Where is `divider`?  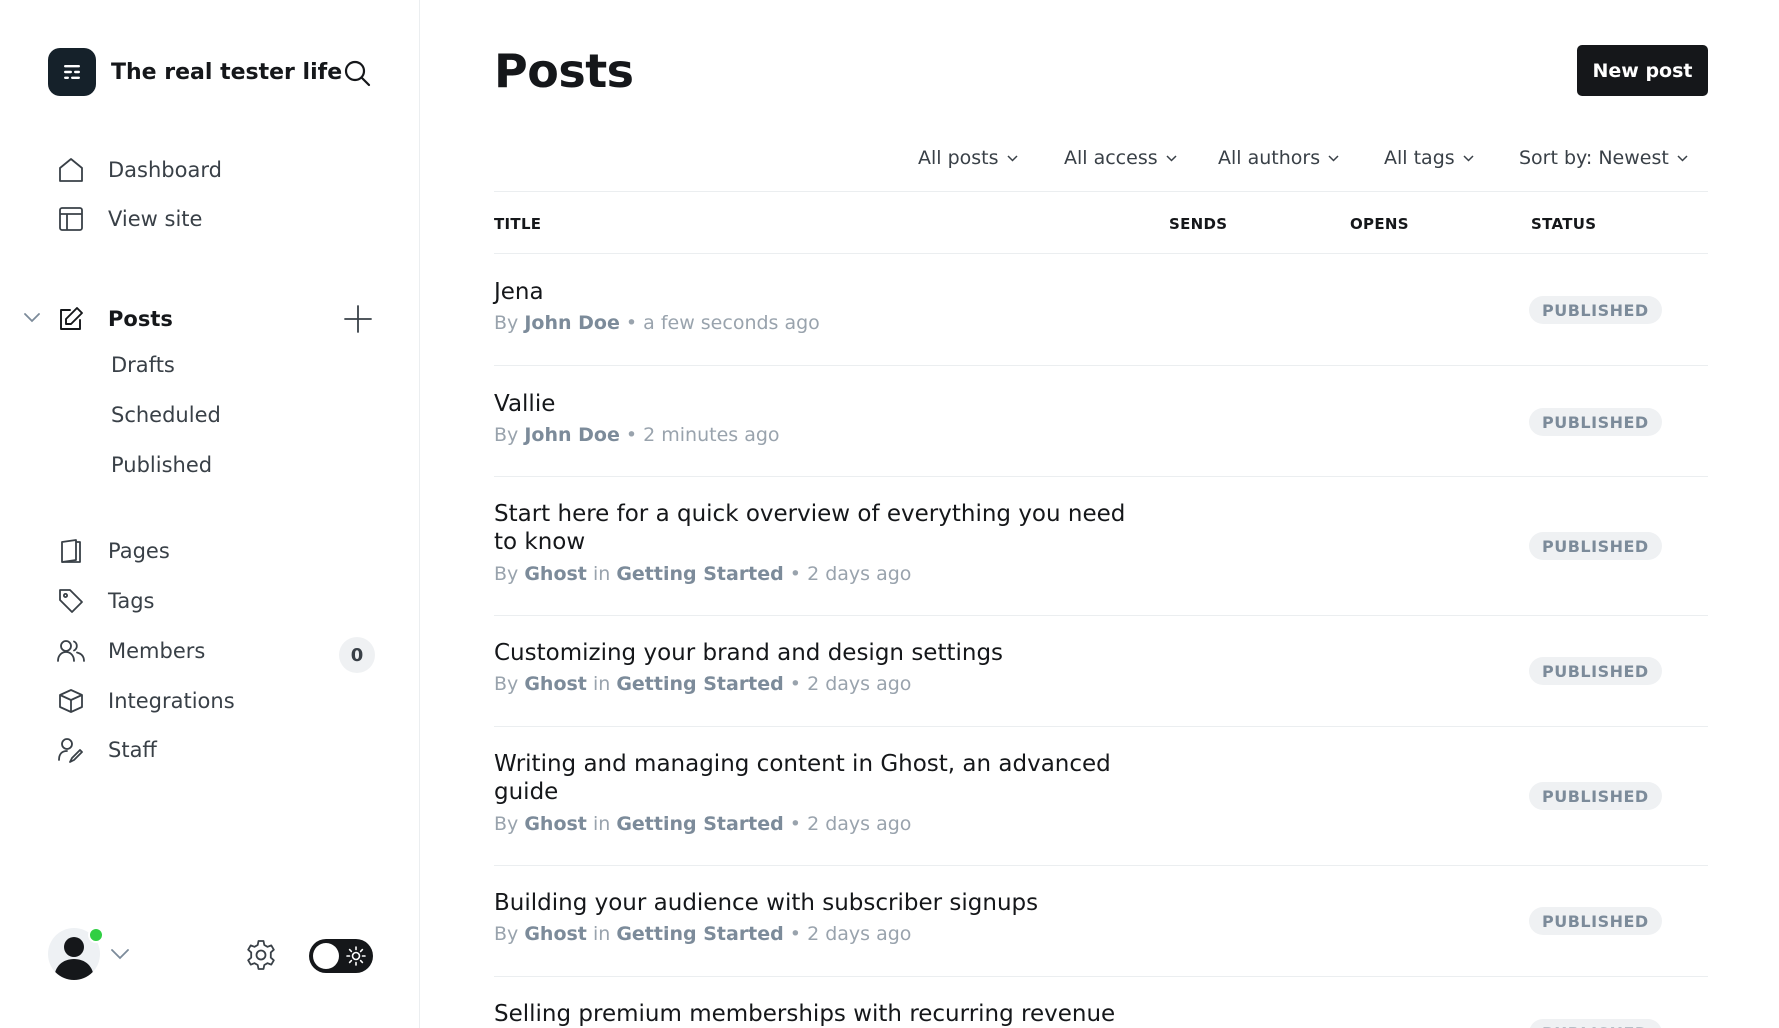
divider is located at coordinates (1101, 191).